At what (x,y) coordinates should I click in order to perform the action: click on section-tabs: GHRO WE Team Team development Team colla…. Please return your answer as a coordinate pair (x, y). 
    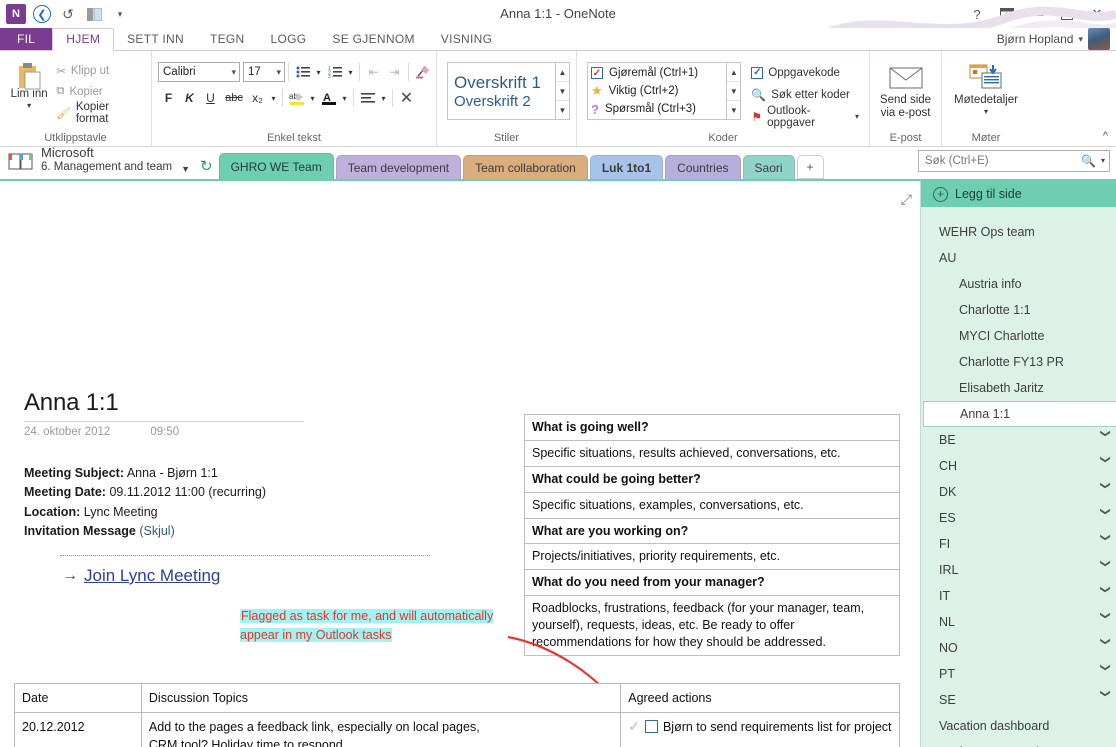
    Looking at the image, I should click on (522, 166).